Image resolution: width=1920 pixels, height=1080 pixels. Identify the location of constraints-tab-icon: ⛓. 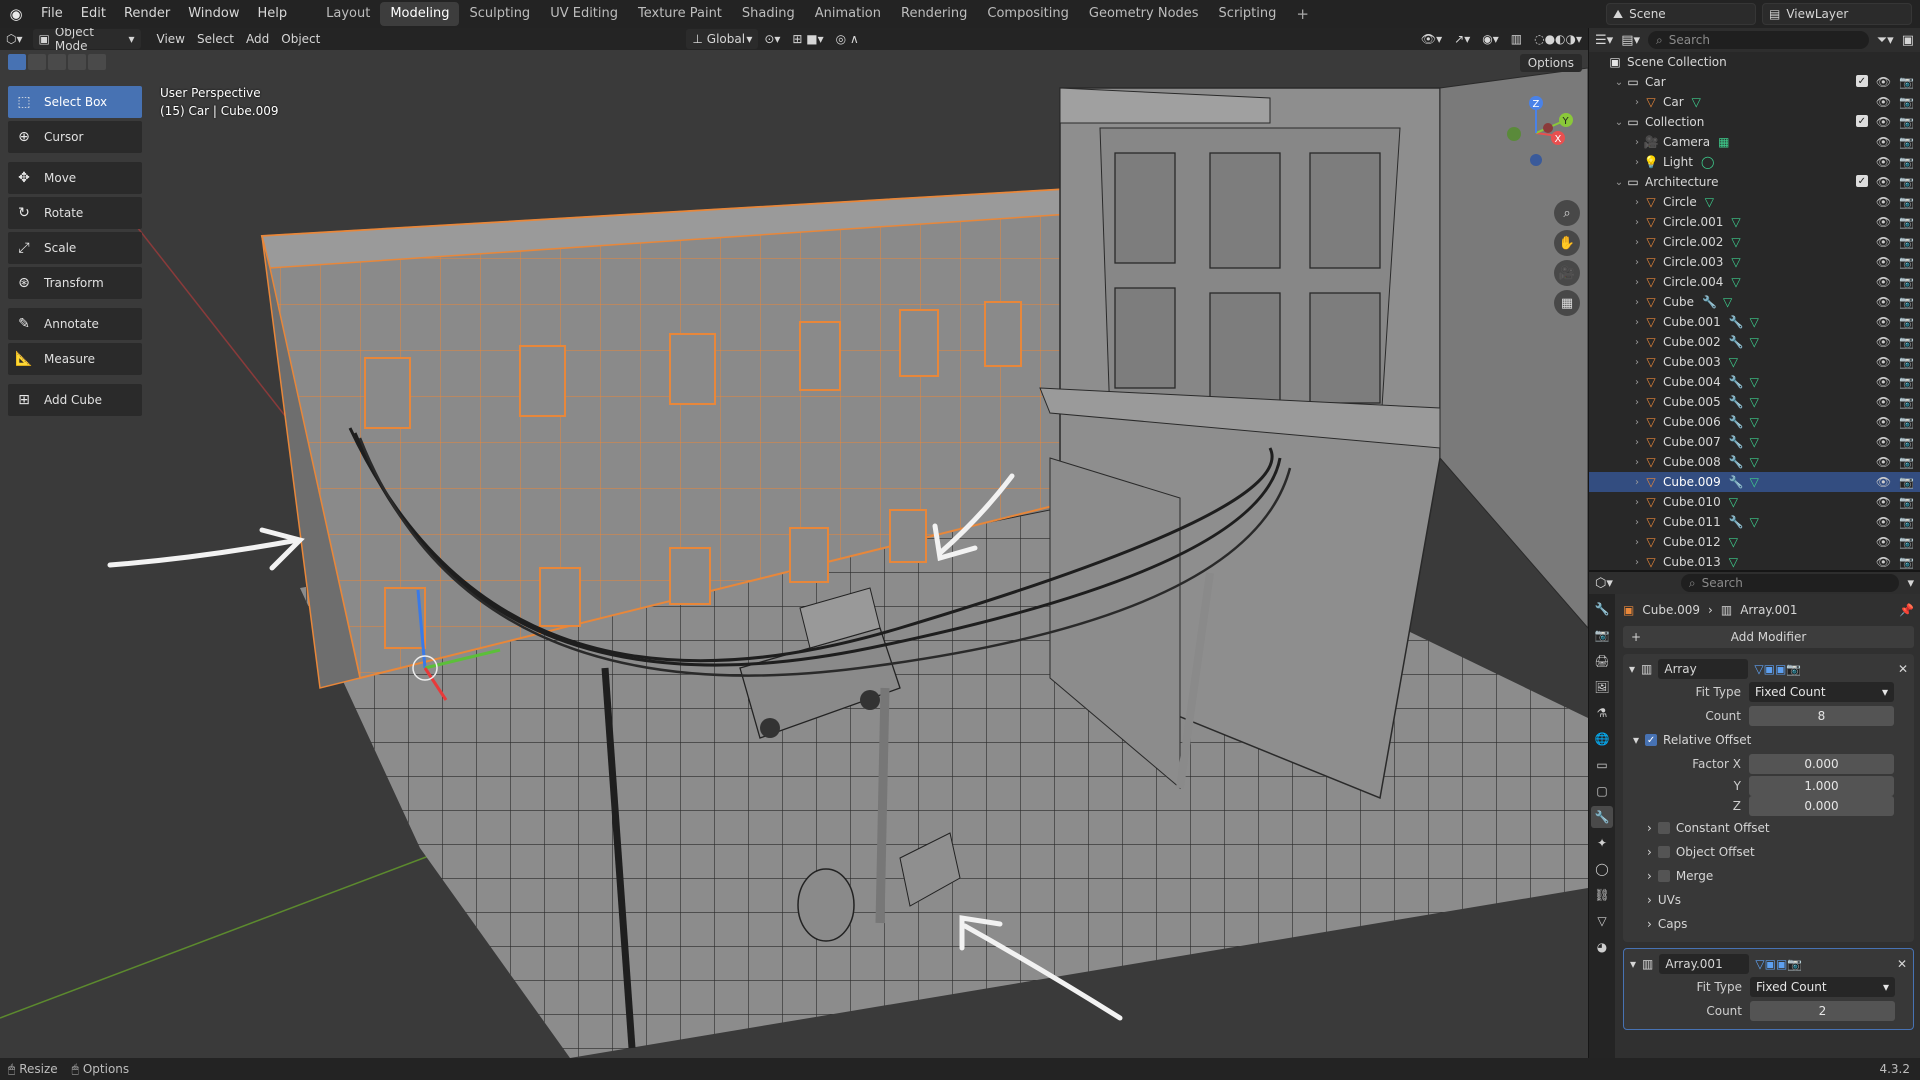
(1602, 895).